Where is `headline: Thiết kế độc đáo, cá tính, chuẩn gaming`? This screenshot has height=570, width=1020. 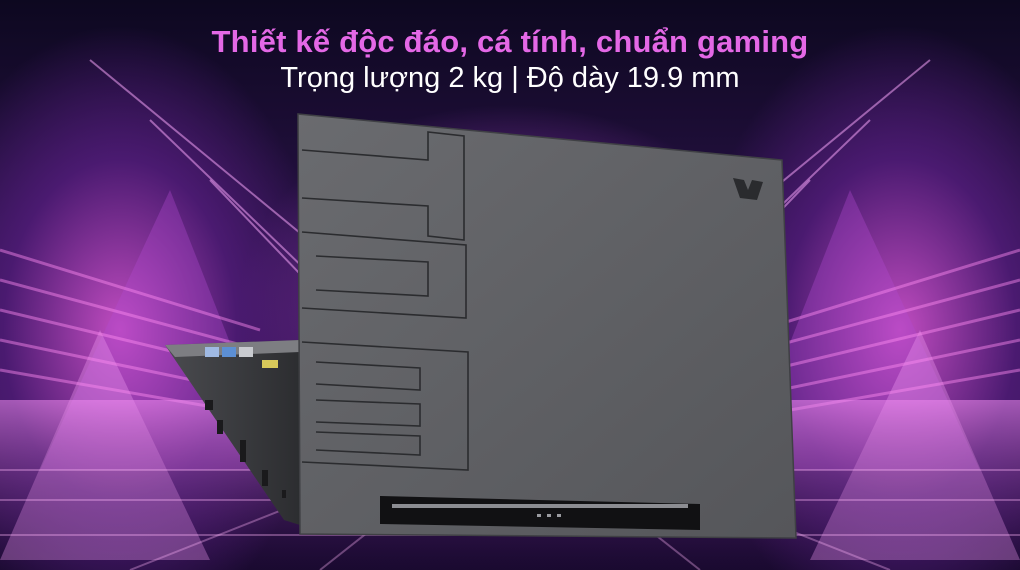 headline: Thiết kế độc đáo, cá tính, chuẩn gaming is located at coordinates (510, 41).